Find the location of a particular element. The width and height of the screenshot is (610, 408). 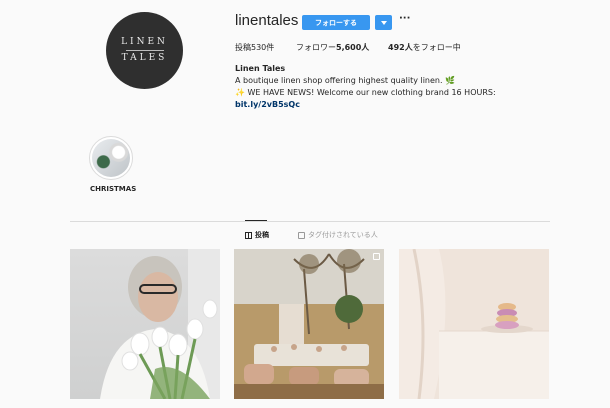

tab-tagged: タグ付けされている人 is located at coordinates (338, 235).